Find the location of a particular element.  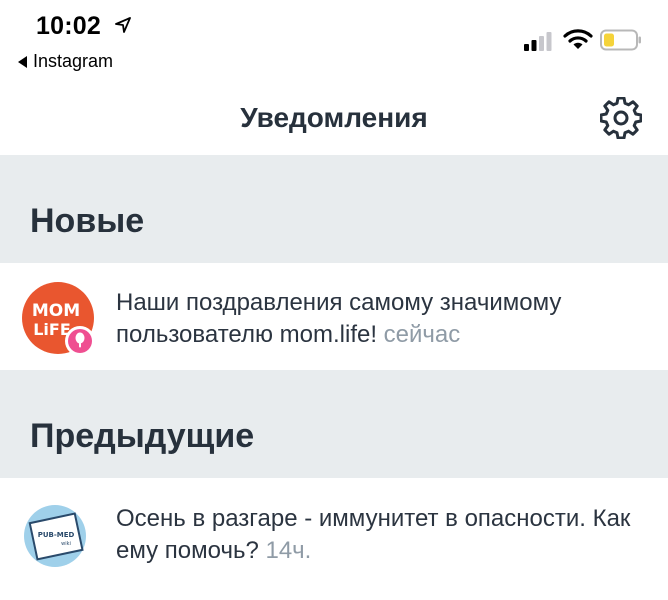

avatar-text-line1: PUB-MED is located at coordinates (56, 535).